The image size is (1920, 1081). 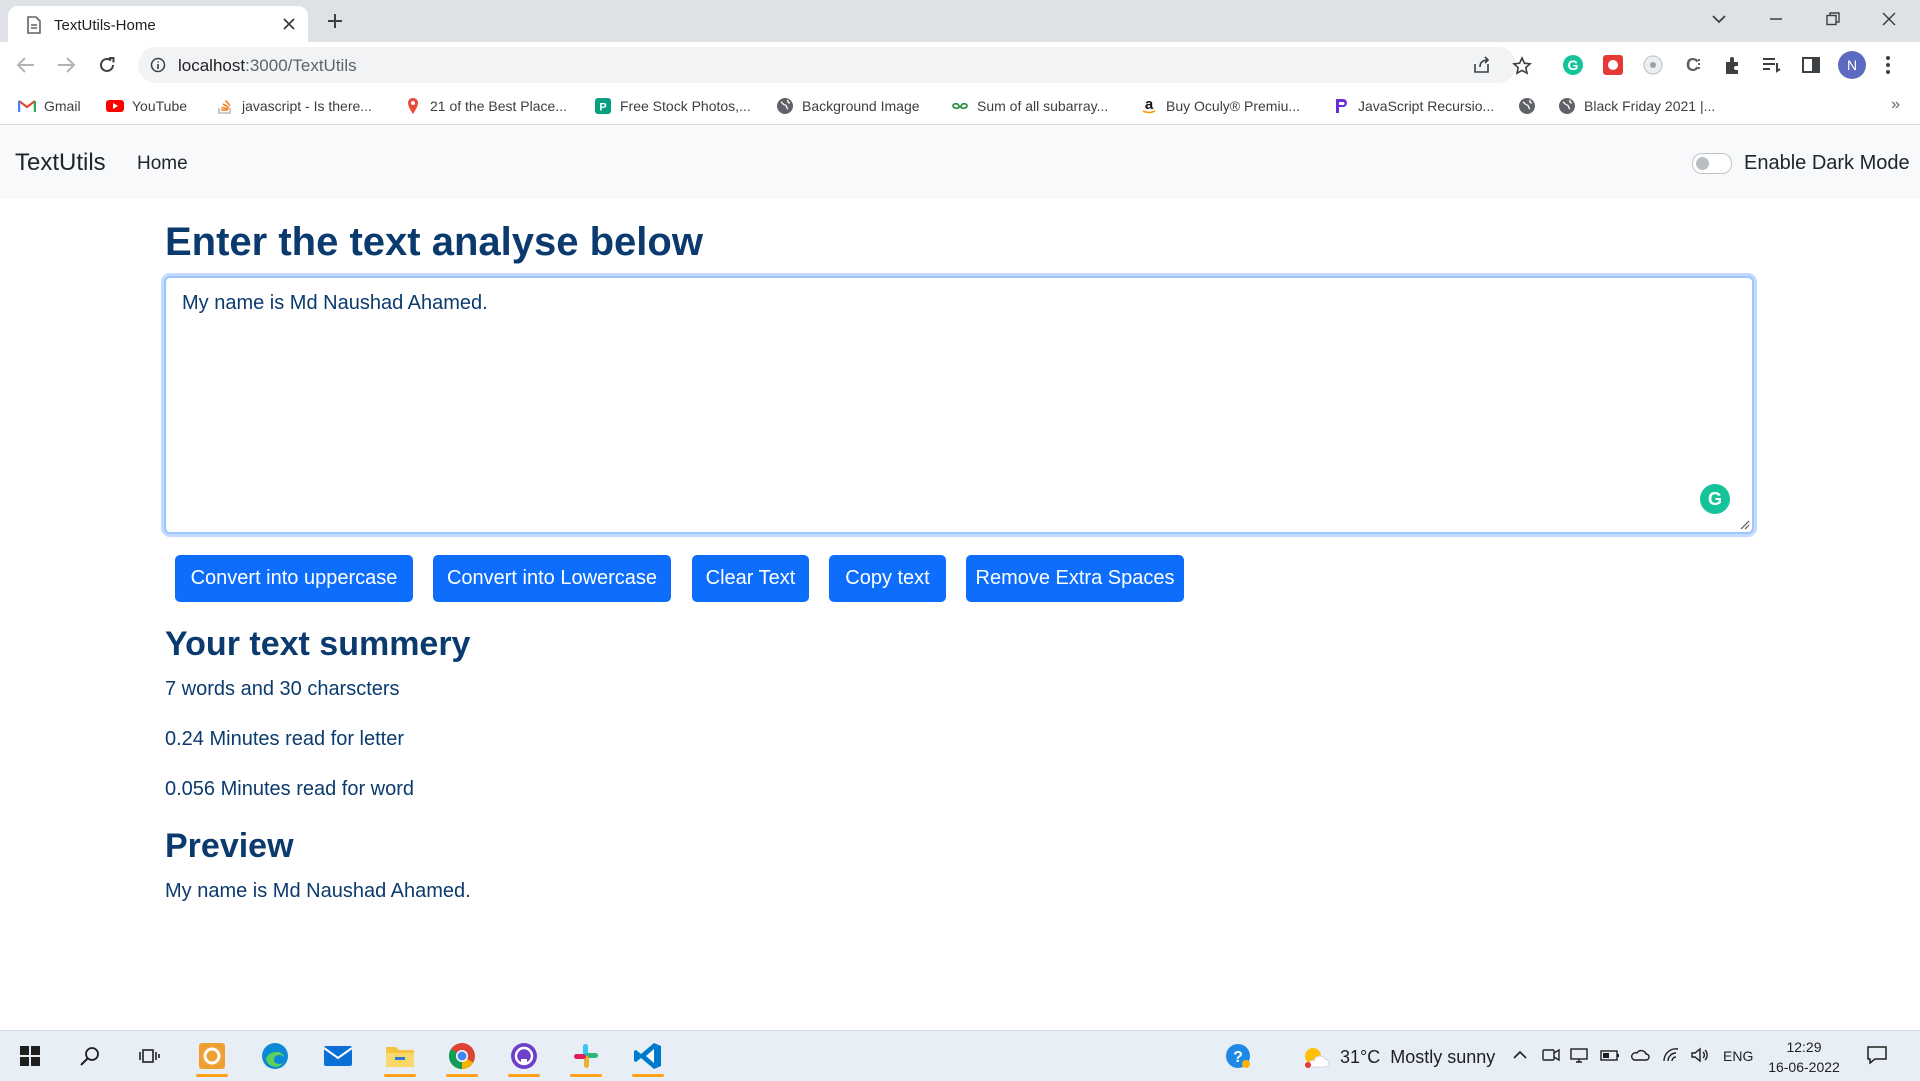 What do you see at coordinates (1075, 578) in the screenshot?
I see `remove-extra-spaces-button: Remove Extra Spaces` at bounding box center [1075, 578].